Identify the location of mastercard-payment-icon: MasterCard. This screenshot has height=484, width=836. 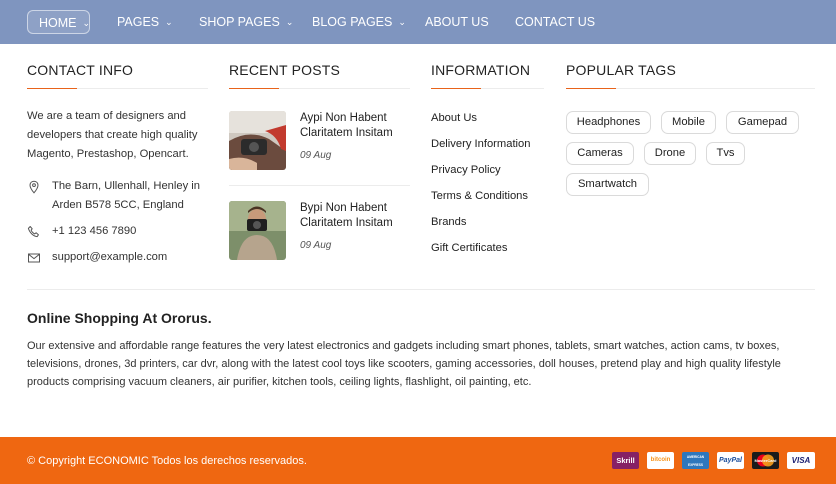
(765, 460).